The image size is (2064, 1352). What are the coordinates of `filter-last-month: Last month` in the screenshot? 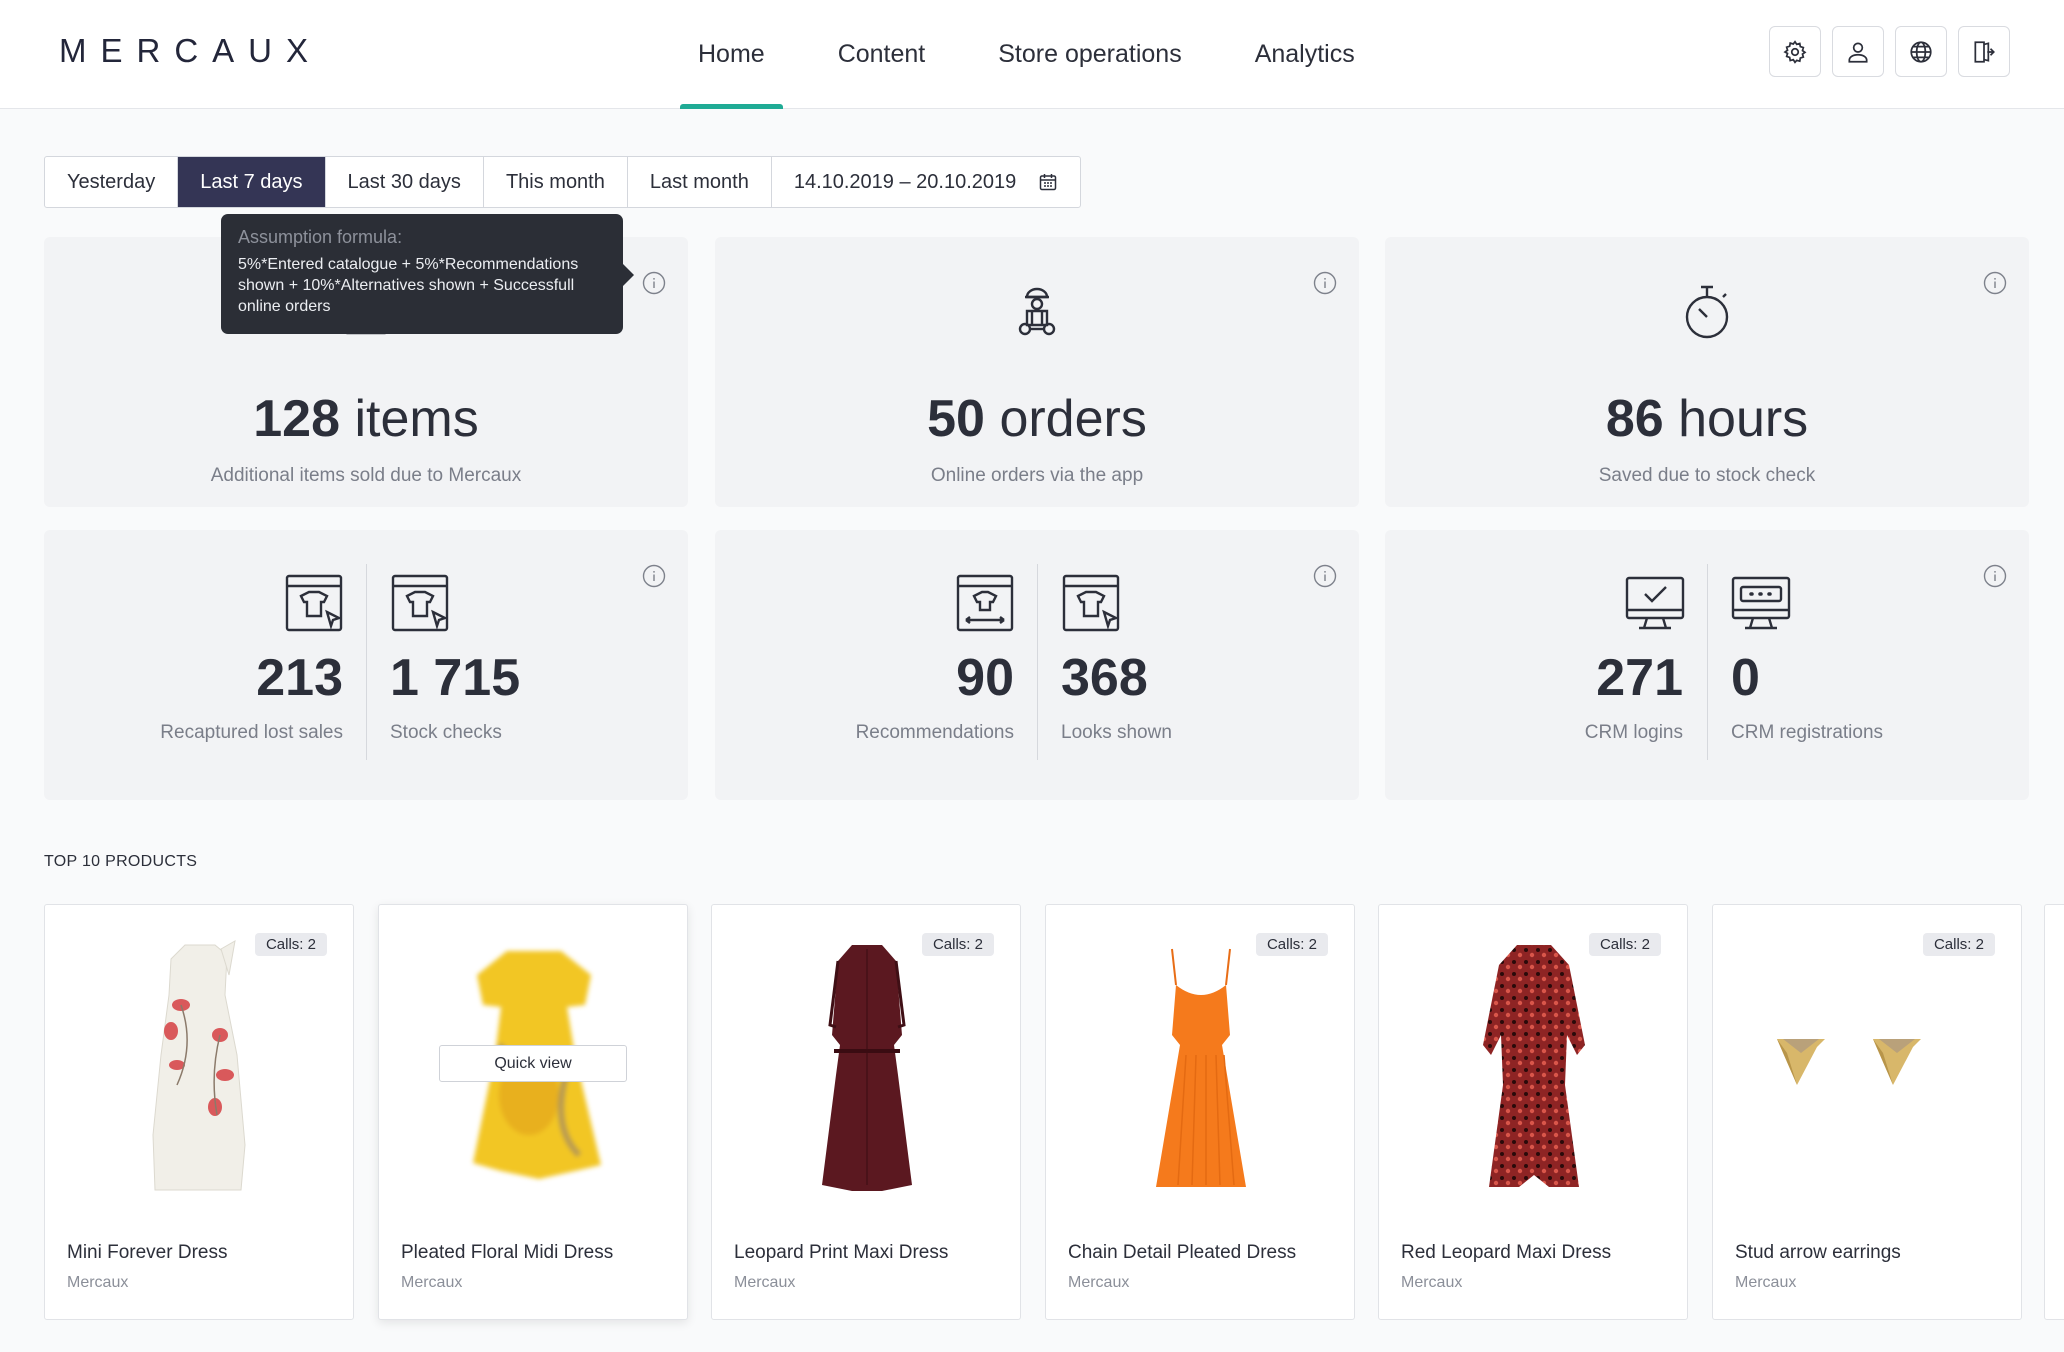 It's located at (700, 182).